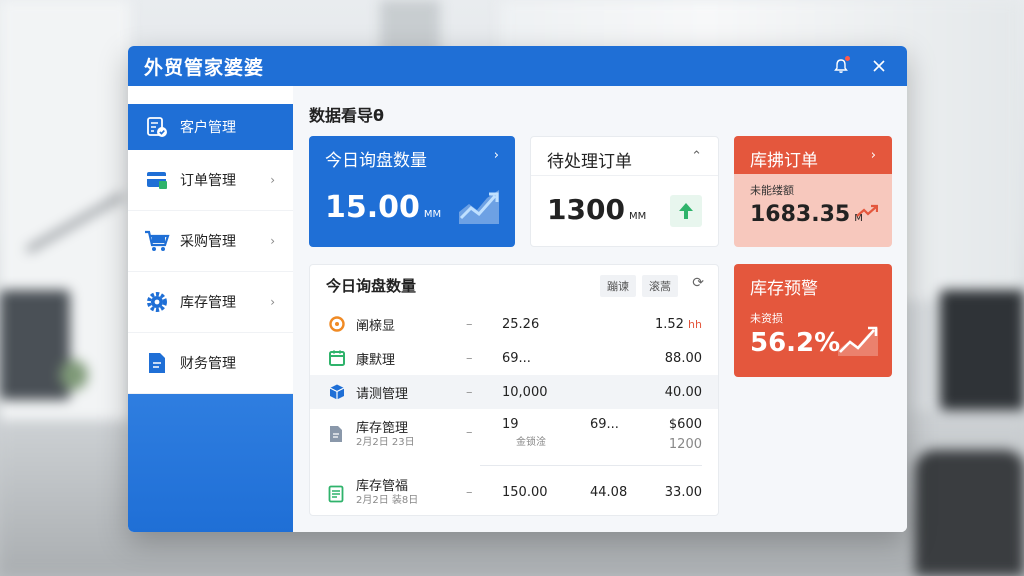  Describe the element at coordinates (204, 67) in the screenshot. I see `app-title: 外贸管家婆婆` at that location.